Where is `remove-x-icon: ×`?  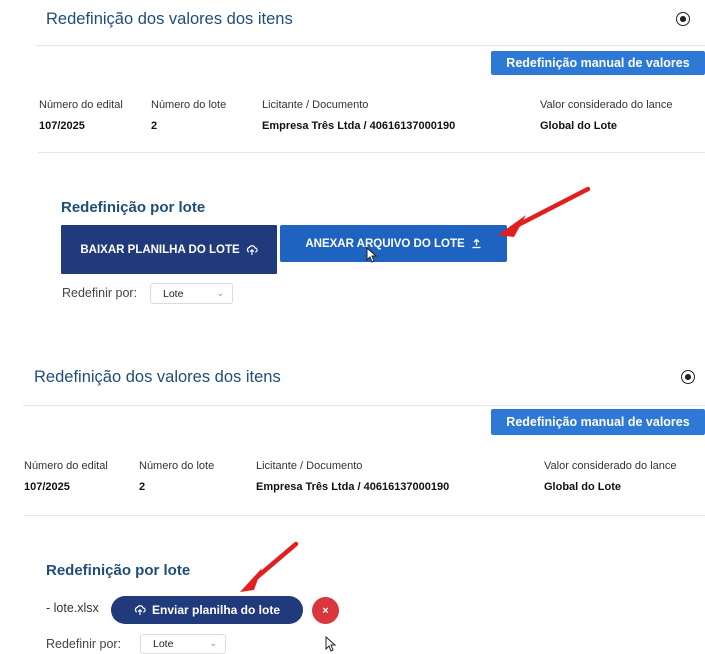
remove-x-icon: × is located at coordinates (325, 610).